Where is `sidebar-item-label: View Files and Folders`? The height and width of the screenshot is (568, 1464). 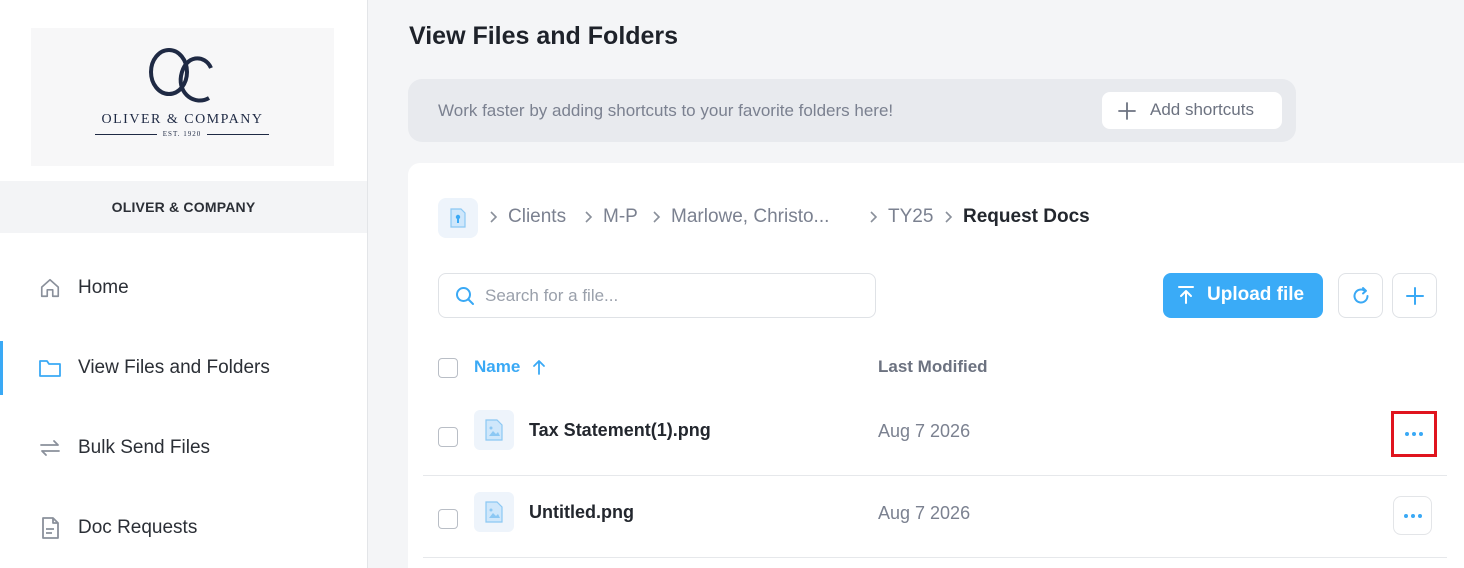
sidebar-item-label: View Files and Folders is located at coordinates (174, 367).